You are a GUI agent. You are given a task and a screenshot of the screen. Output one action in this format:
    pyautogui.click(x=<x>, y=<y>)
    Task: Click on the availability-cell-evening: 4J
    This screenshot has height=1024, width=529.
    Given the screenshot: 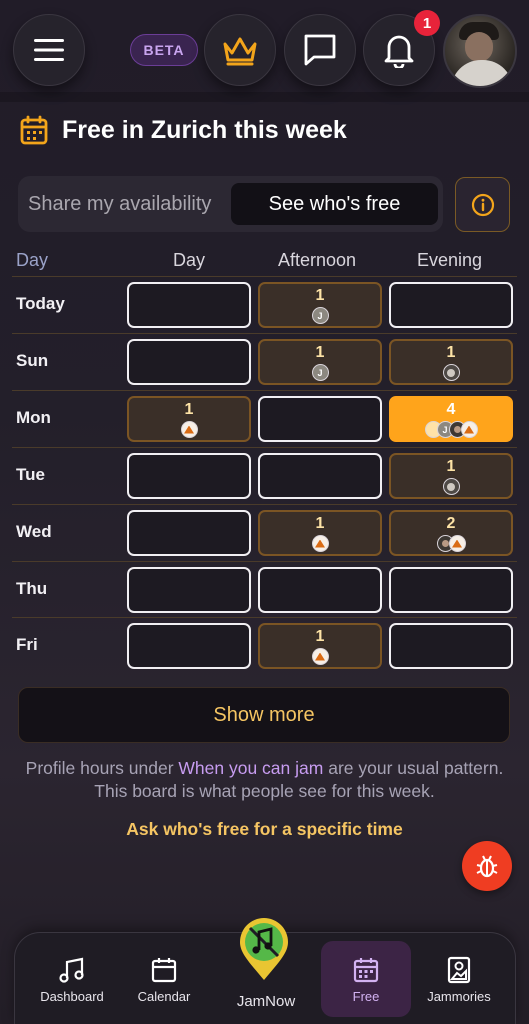 What is the action you would take?
    pyautogui.click(x=451, y=419)
    